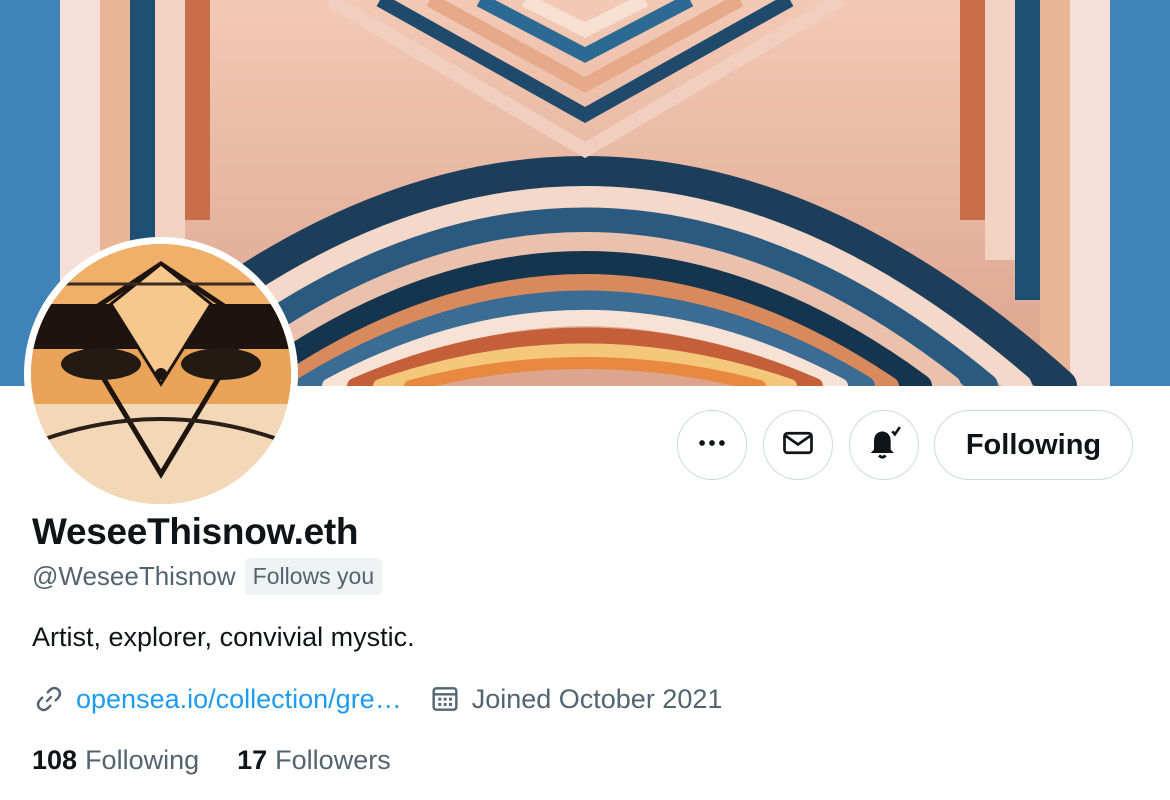 This screenshot has width=1170, height=800. I want to click on display-name: WeseeThisnow.eth, so click(195, 531).